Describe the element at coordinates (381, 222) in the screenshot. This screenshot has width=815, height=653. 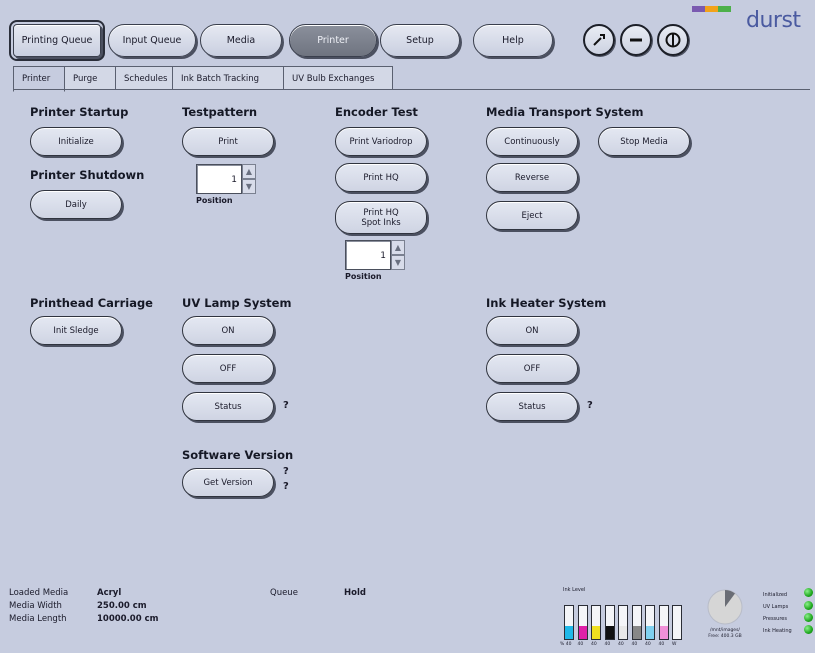
I see `print-hq-spot-line2: Spot Inks` at that location.